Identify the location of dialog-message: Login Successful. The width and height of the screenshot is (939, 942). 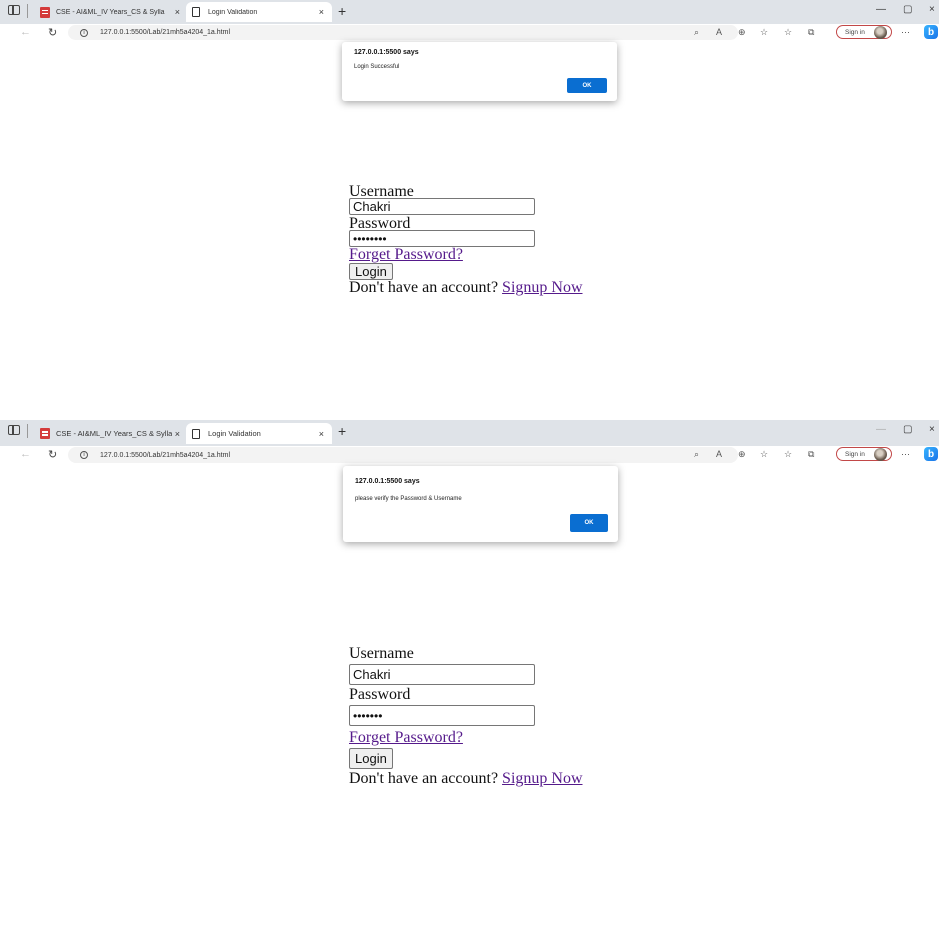
(377, 67).